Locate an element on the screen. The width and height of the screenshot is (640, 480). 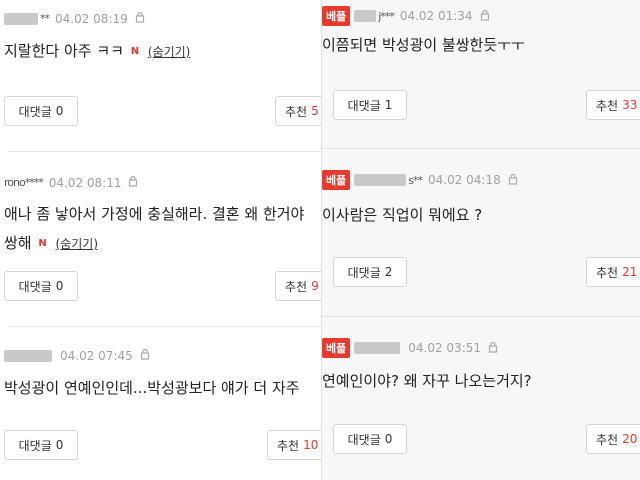
comment-meta: 베플 s** 04.02 04:18 is located at coordinates (420, 180).